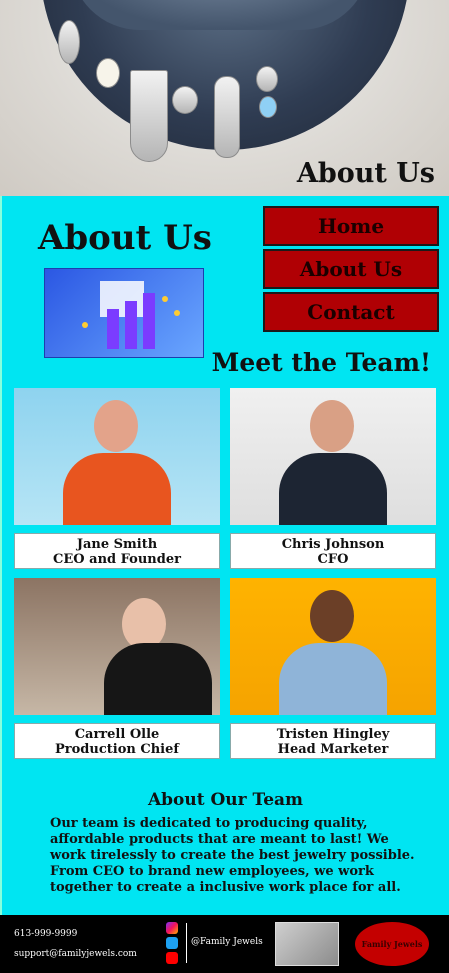  Describe the element at coordinates (225, 800) in the screenshot. I see `about-team-heading: About Our Team` at that location.